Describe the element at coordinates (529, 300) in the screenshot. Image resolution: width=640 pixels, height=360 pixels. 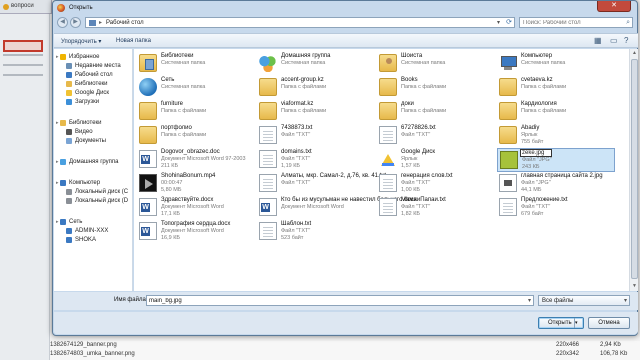
I see `filename-dropdown-icon: ▾` at that location.